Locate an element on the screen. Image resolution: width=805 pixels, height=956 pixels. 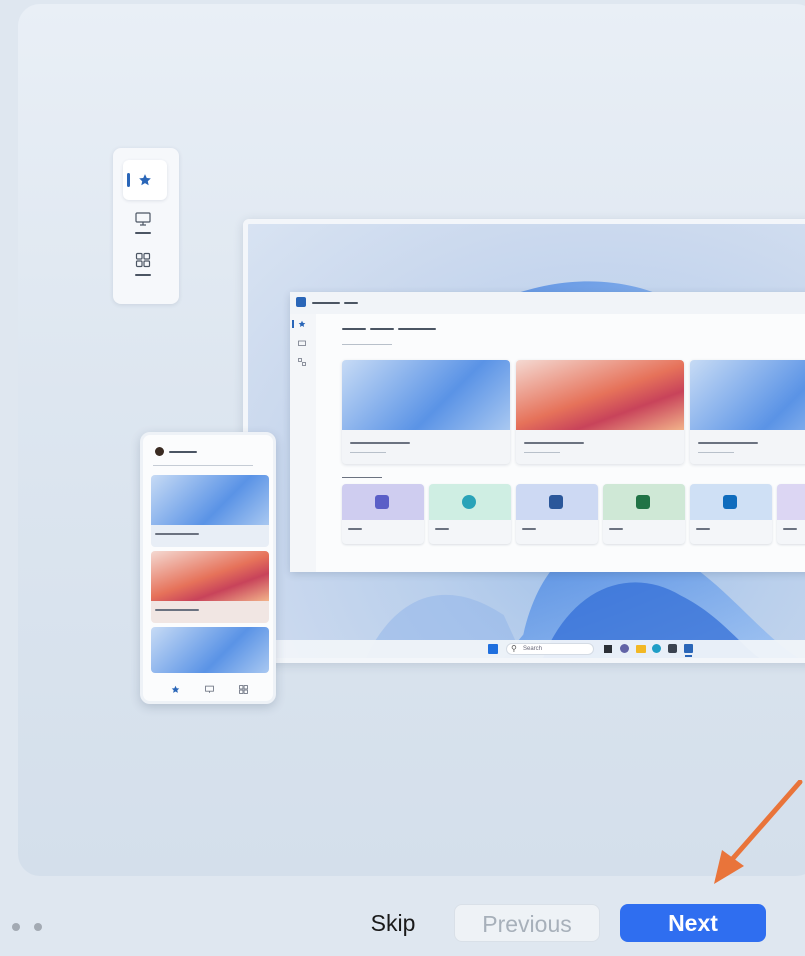
rail-item-favorites is located at coordinates (145, 180).